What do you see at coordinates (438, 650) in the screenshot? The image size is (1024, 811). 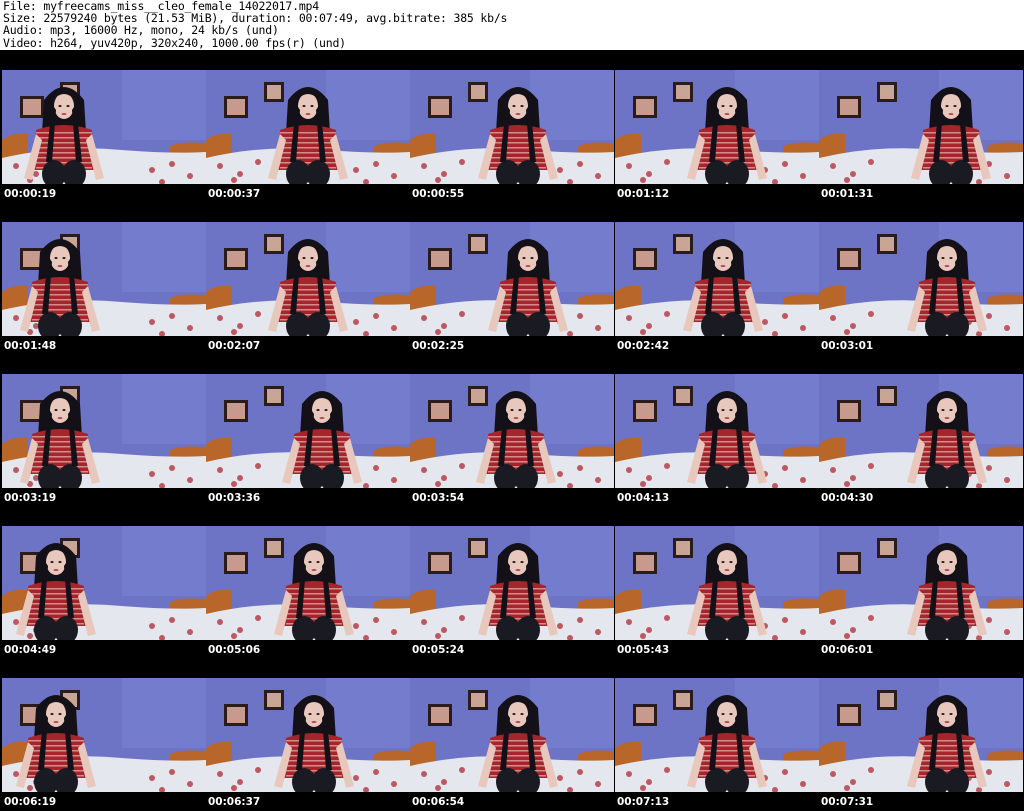 I see `frame-timestamp: 00:05:24` at bounding box center [438, 650].